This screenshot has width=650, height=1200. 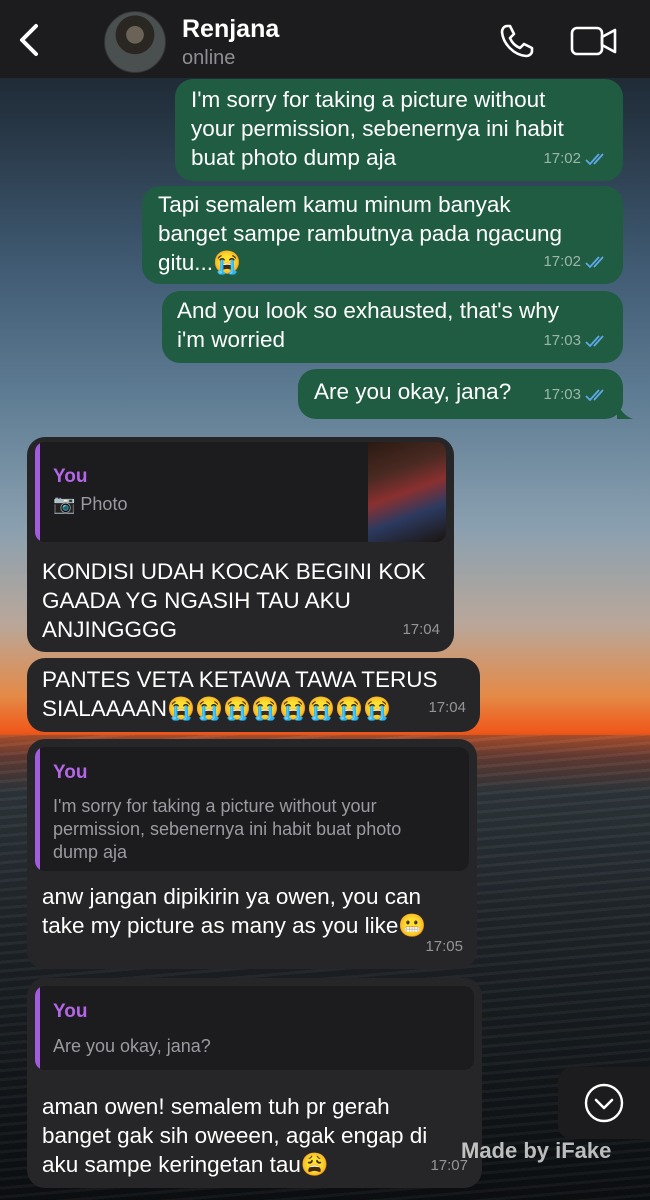 I want to click on time-text: 17:05, so click(x=444, y=946).